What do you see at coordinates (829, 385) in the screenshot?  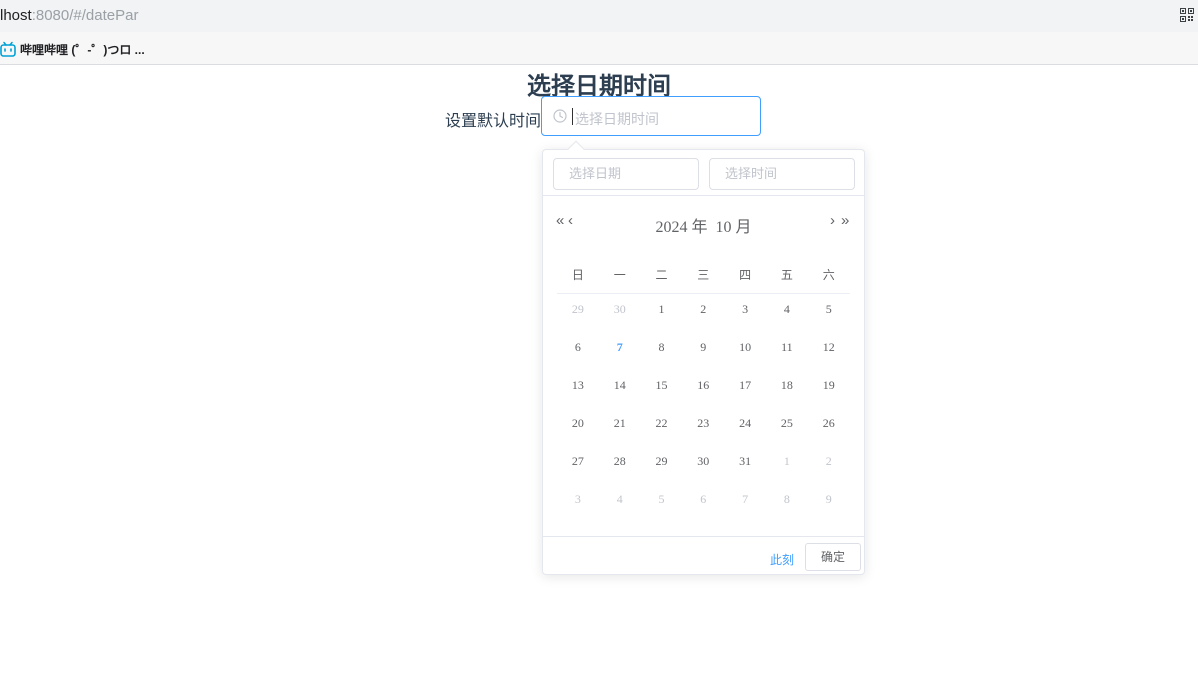 I see `day-cell: 19` at bounding box center [829, 385].